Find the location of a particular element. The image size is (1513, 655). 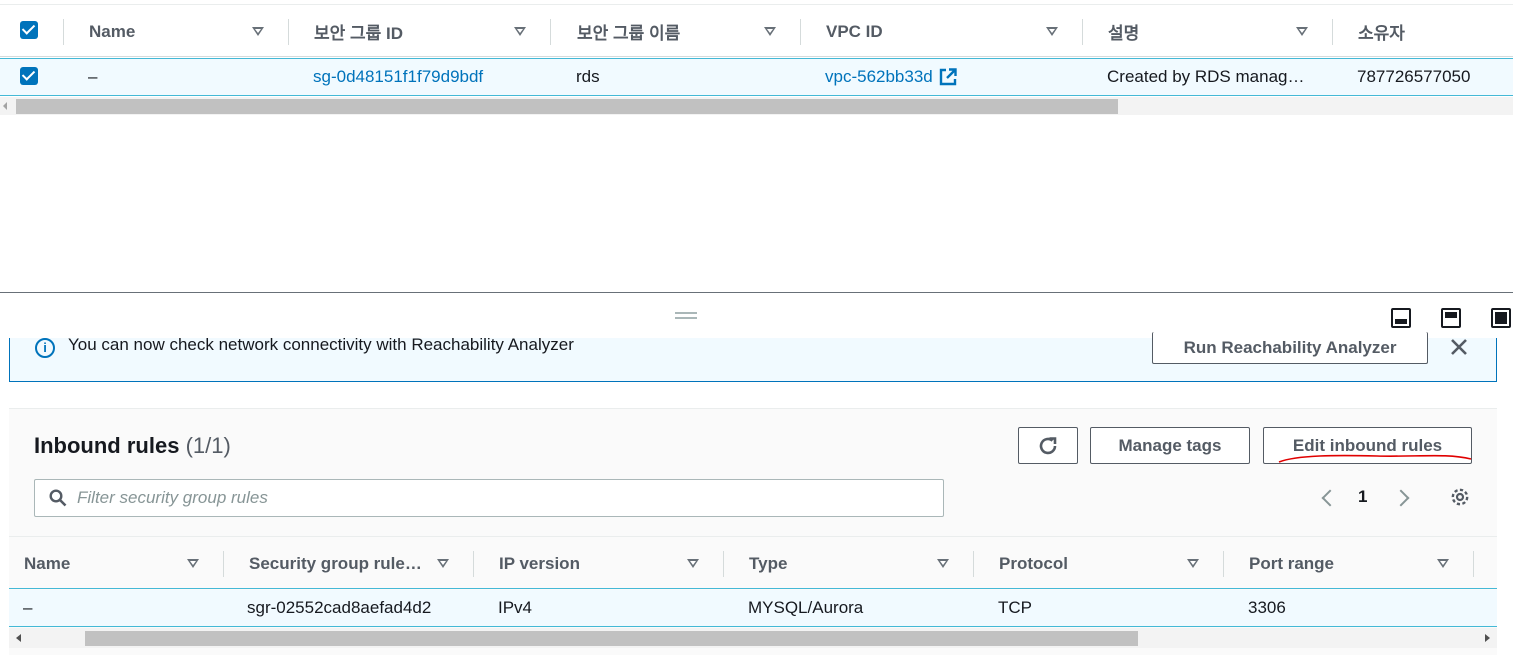

rule-protocol: TCP is located at coordinates (1015, 607).